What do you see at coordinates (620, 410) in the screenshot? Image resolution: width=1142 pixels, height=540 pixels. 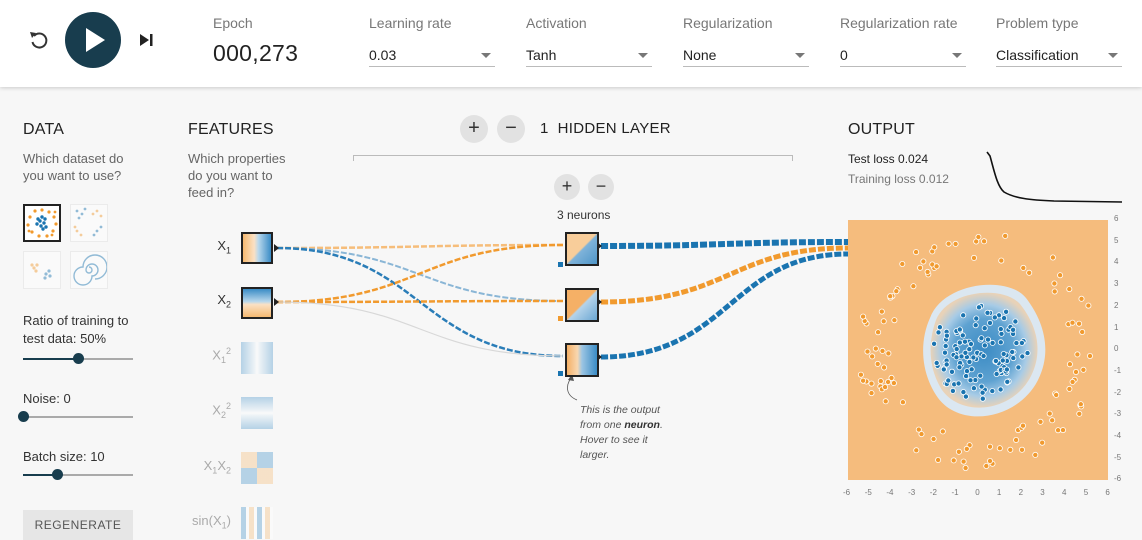 I see `annotation-line: This is the output` at bounding box center [620, 410].